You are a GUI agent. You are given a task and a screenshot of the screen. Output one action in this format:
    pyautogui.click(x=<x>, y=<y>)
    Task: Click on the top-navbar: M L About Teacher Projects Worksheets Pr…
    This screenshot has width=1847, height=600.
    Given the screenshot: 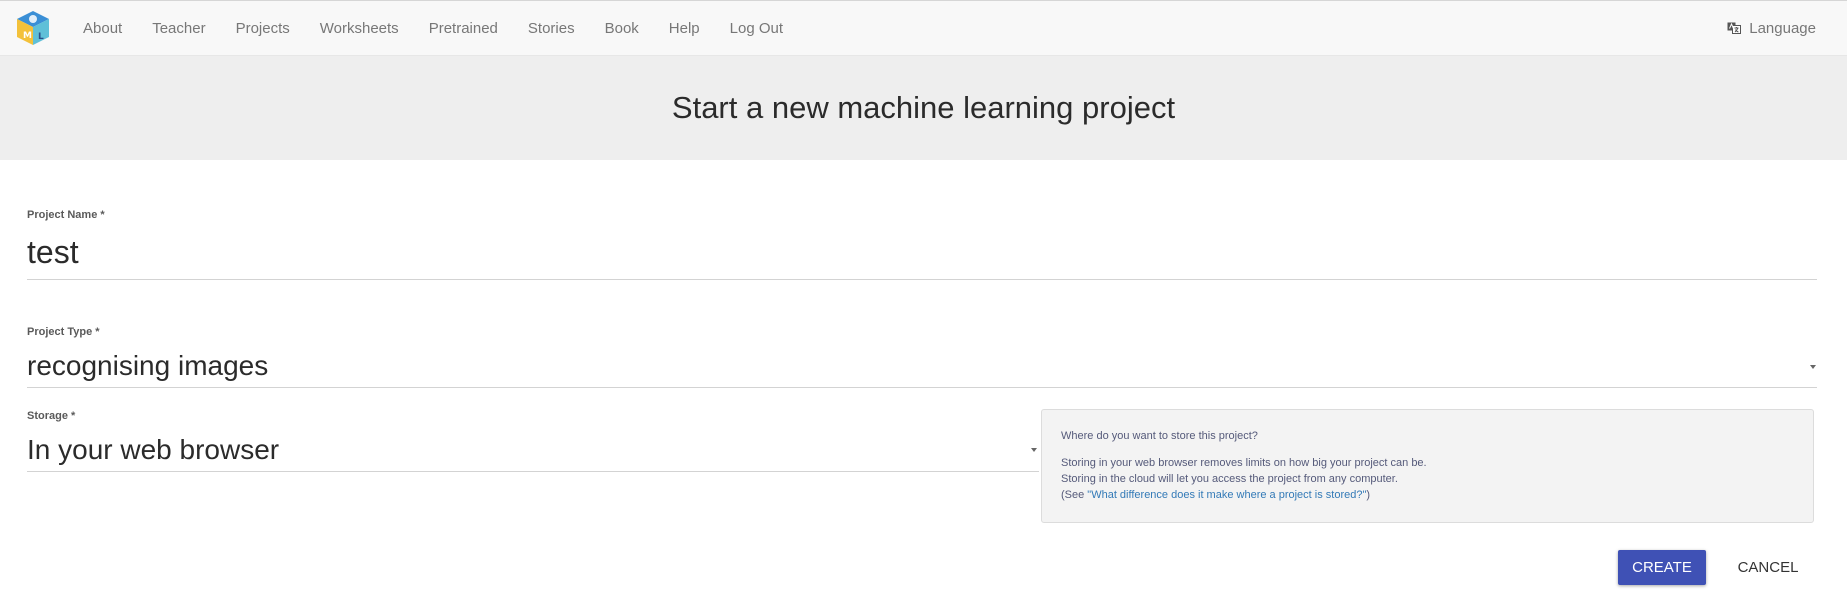 What is the action you would take?
    pyautogui.click(x=923, y=28)
    